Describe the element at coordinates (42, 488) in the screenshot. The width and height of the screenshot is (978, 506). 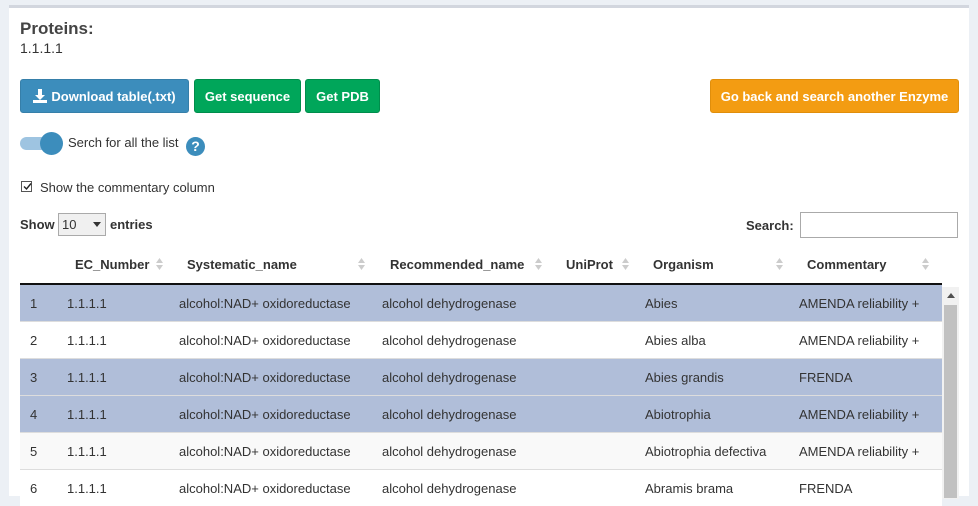
I see `row-number: 6` at that location.